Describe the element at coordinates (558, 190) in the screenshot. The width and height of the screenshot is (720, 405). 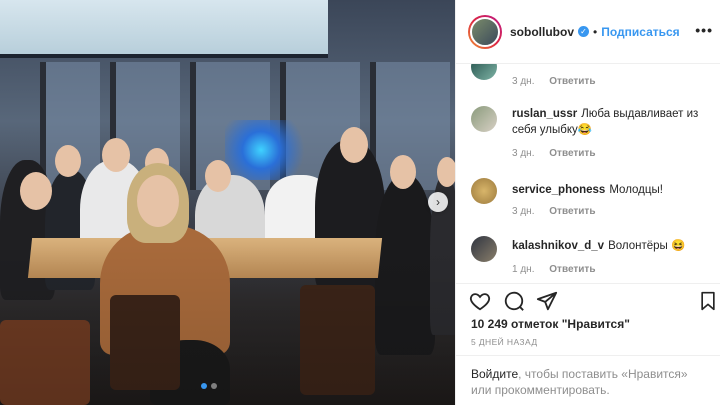
I see `comment-username: service_phoness` at that location.